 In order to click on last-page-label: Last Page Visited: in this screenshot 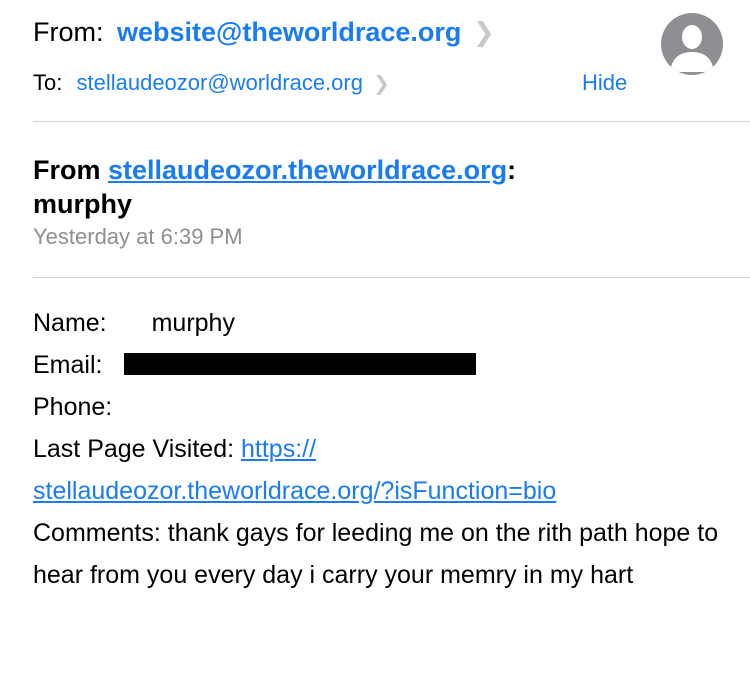, I will do `click(137, 449)`.